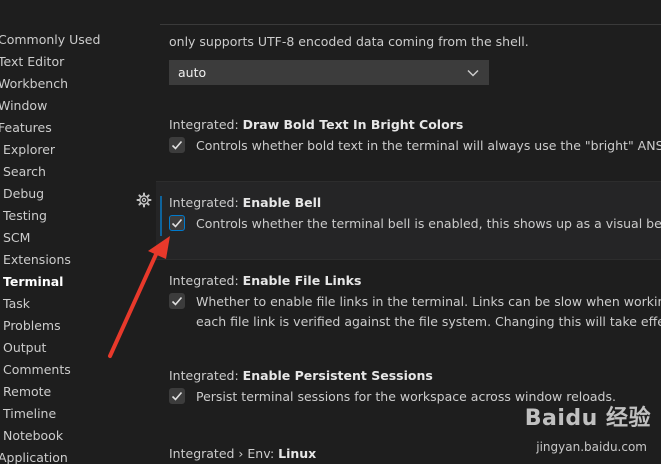  I want to click on toc-item-scm: SCM, so click(16, 238).